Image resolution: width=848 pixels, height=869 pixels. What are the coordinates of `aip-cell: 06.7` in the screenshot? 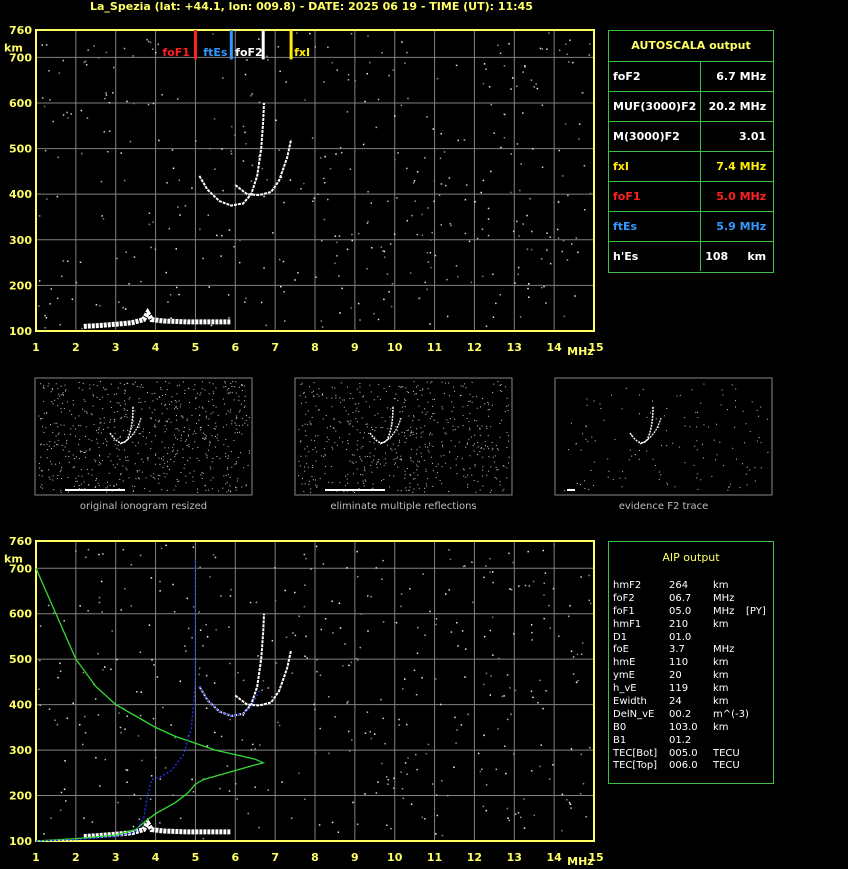 It's located at (680, 598).